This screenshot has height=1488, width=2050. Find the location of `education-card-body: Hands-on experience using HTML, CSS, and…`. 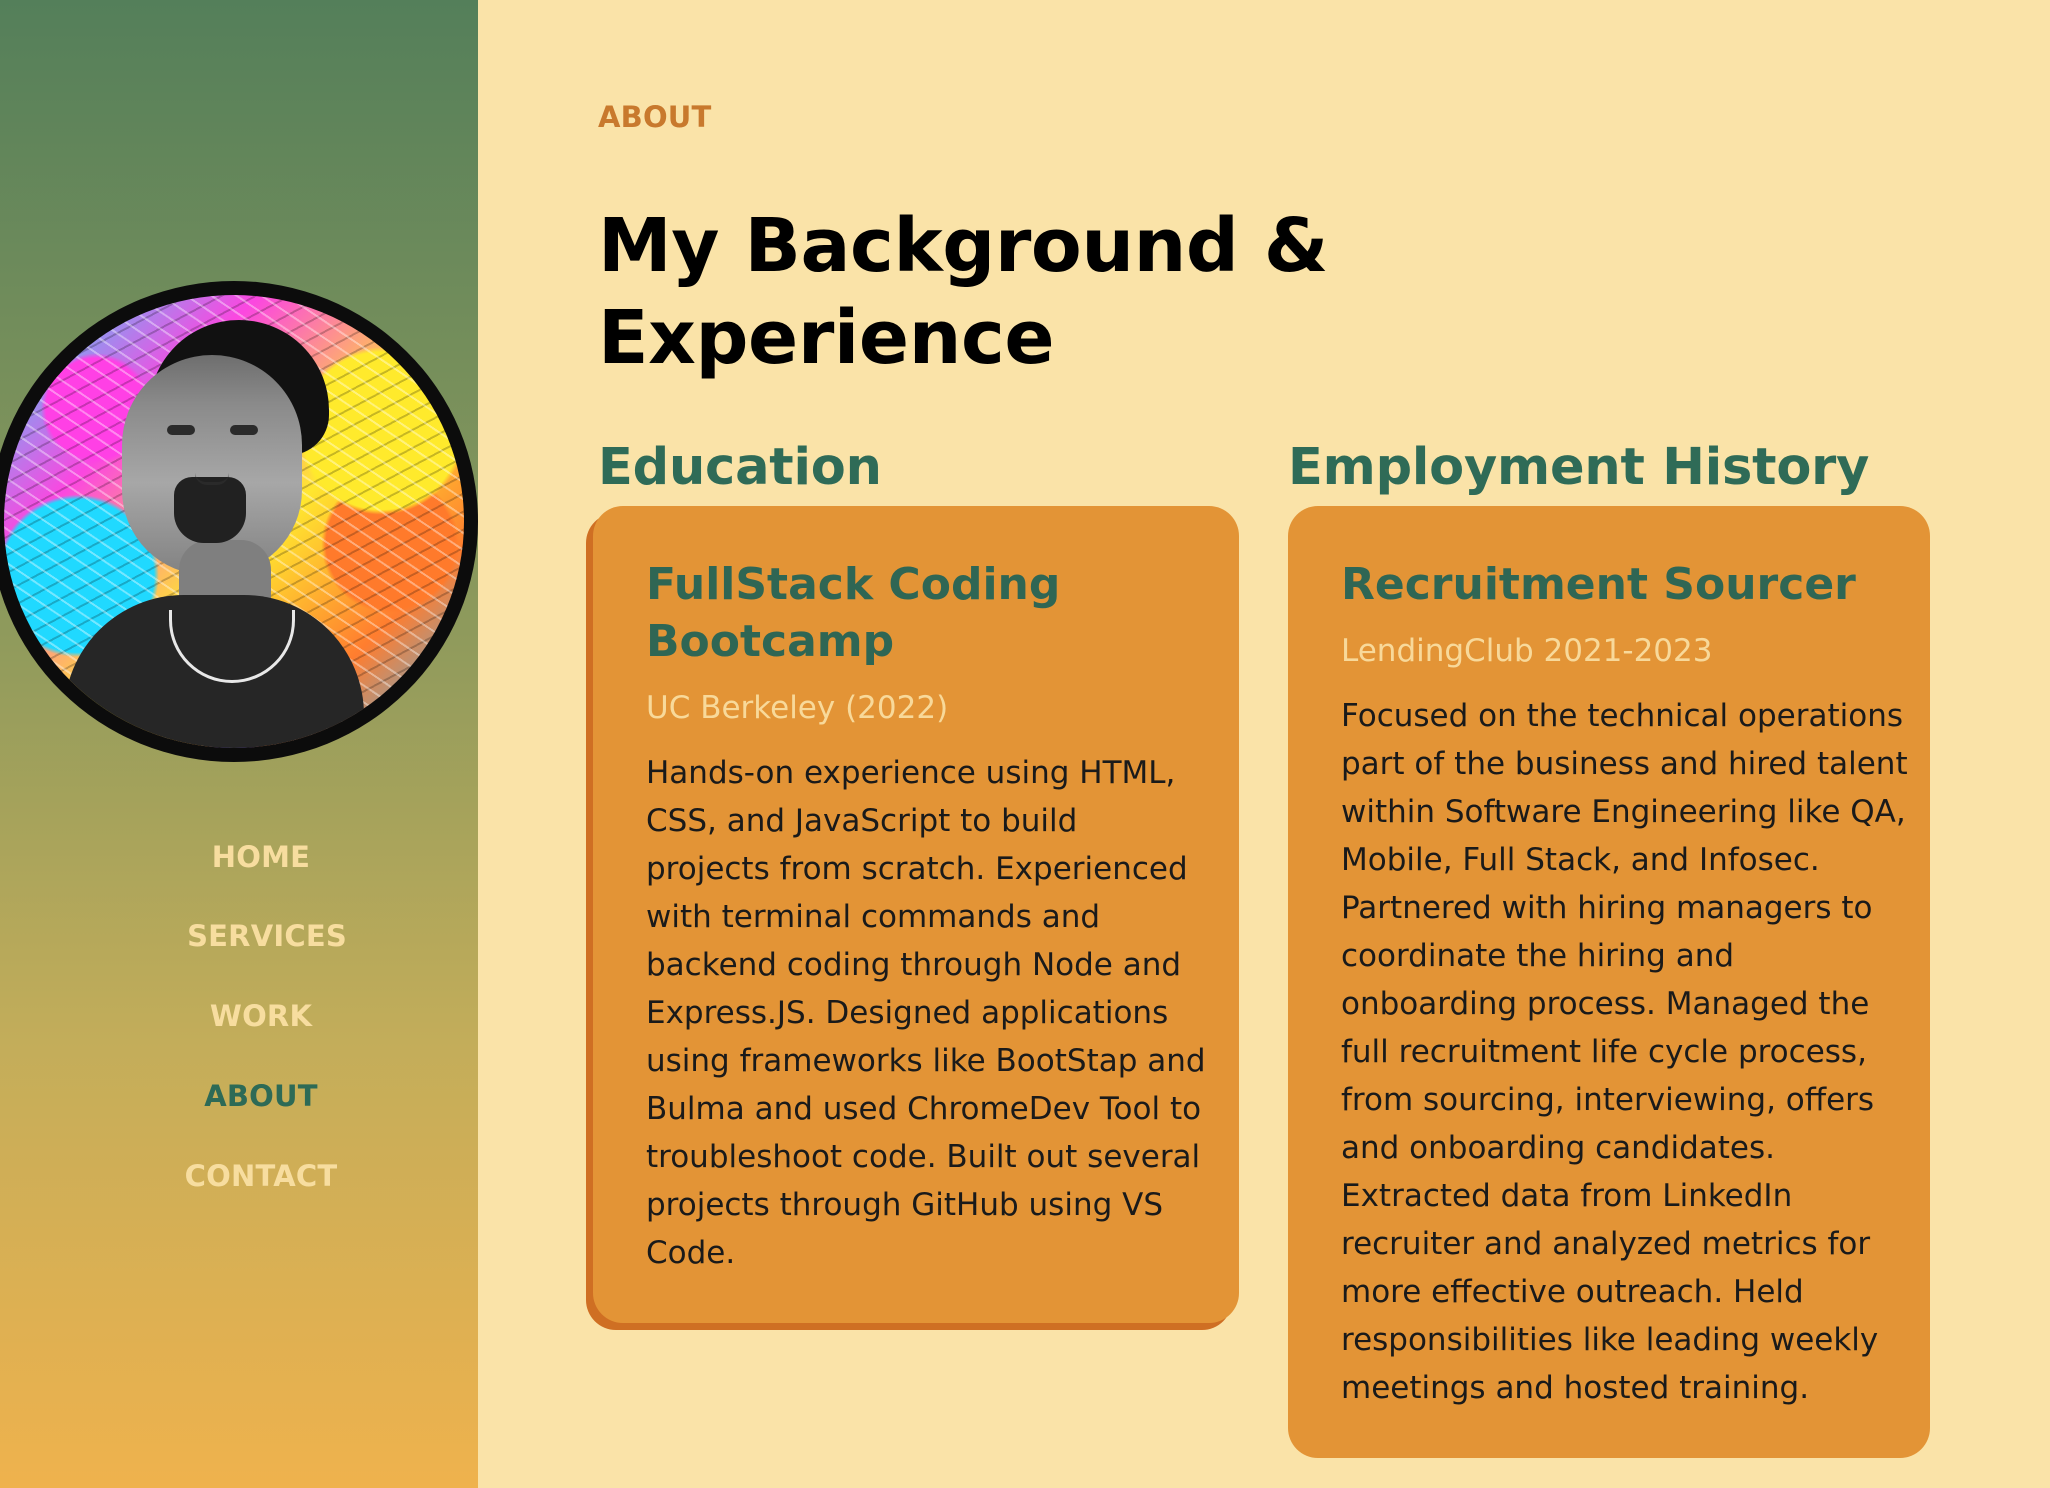

education-card-body: Hands-on experience using HTML, CSS, and… is located at coordinates (926, 1013).